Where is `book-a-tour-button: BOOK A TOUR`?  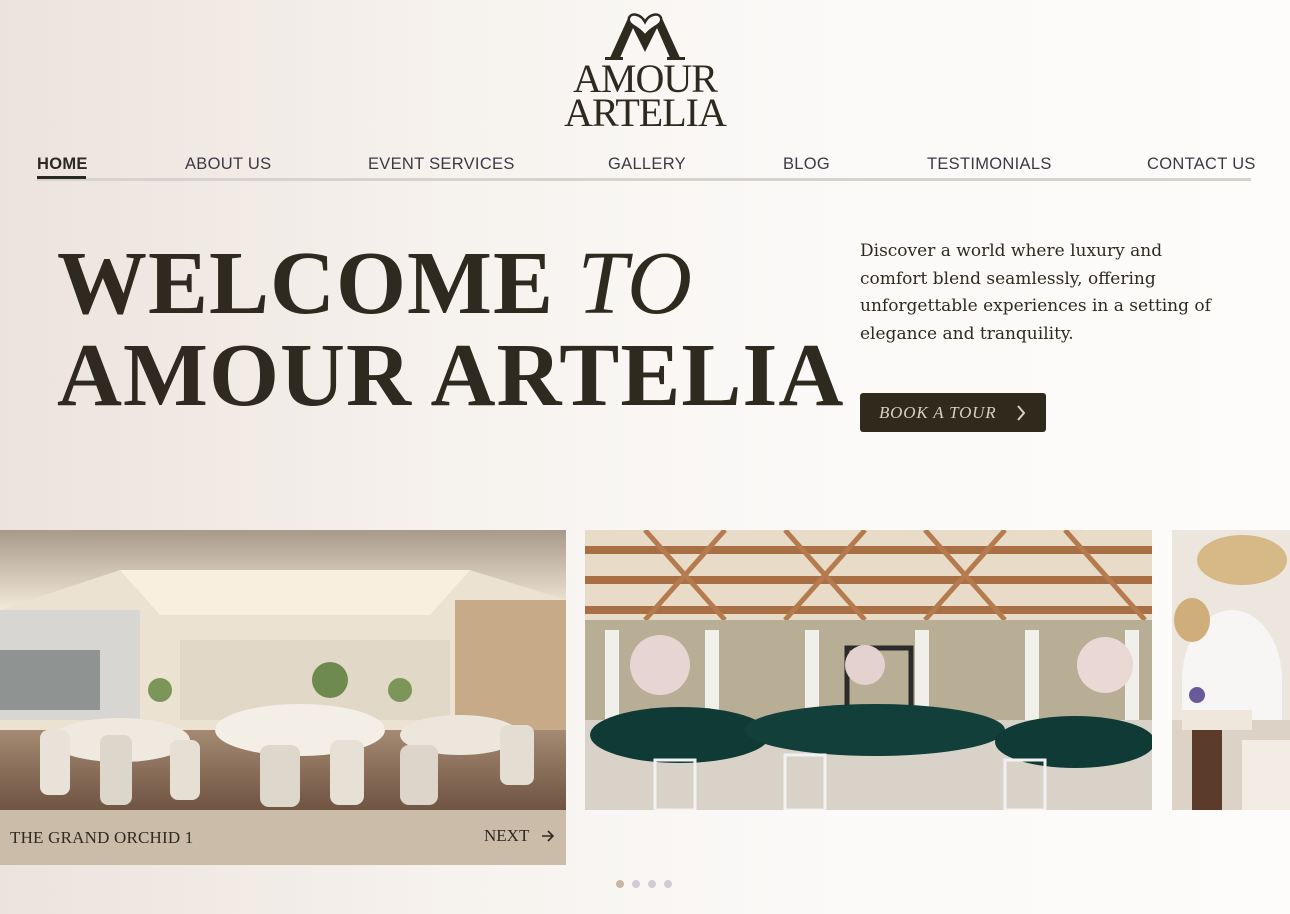
book-a-tour-button: BOOK A TOUR is located at coordinates (953, 412).